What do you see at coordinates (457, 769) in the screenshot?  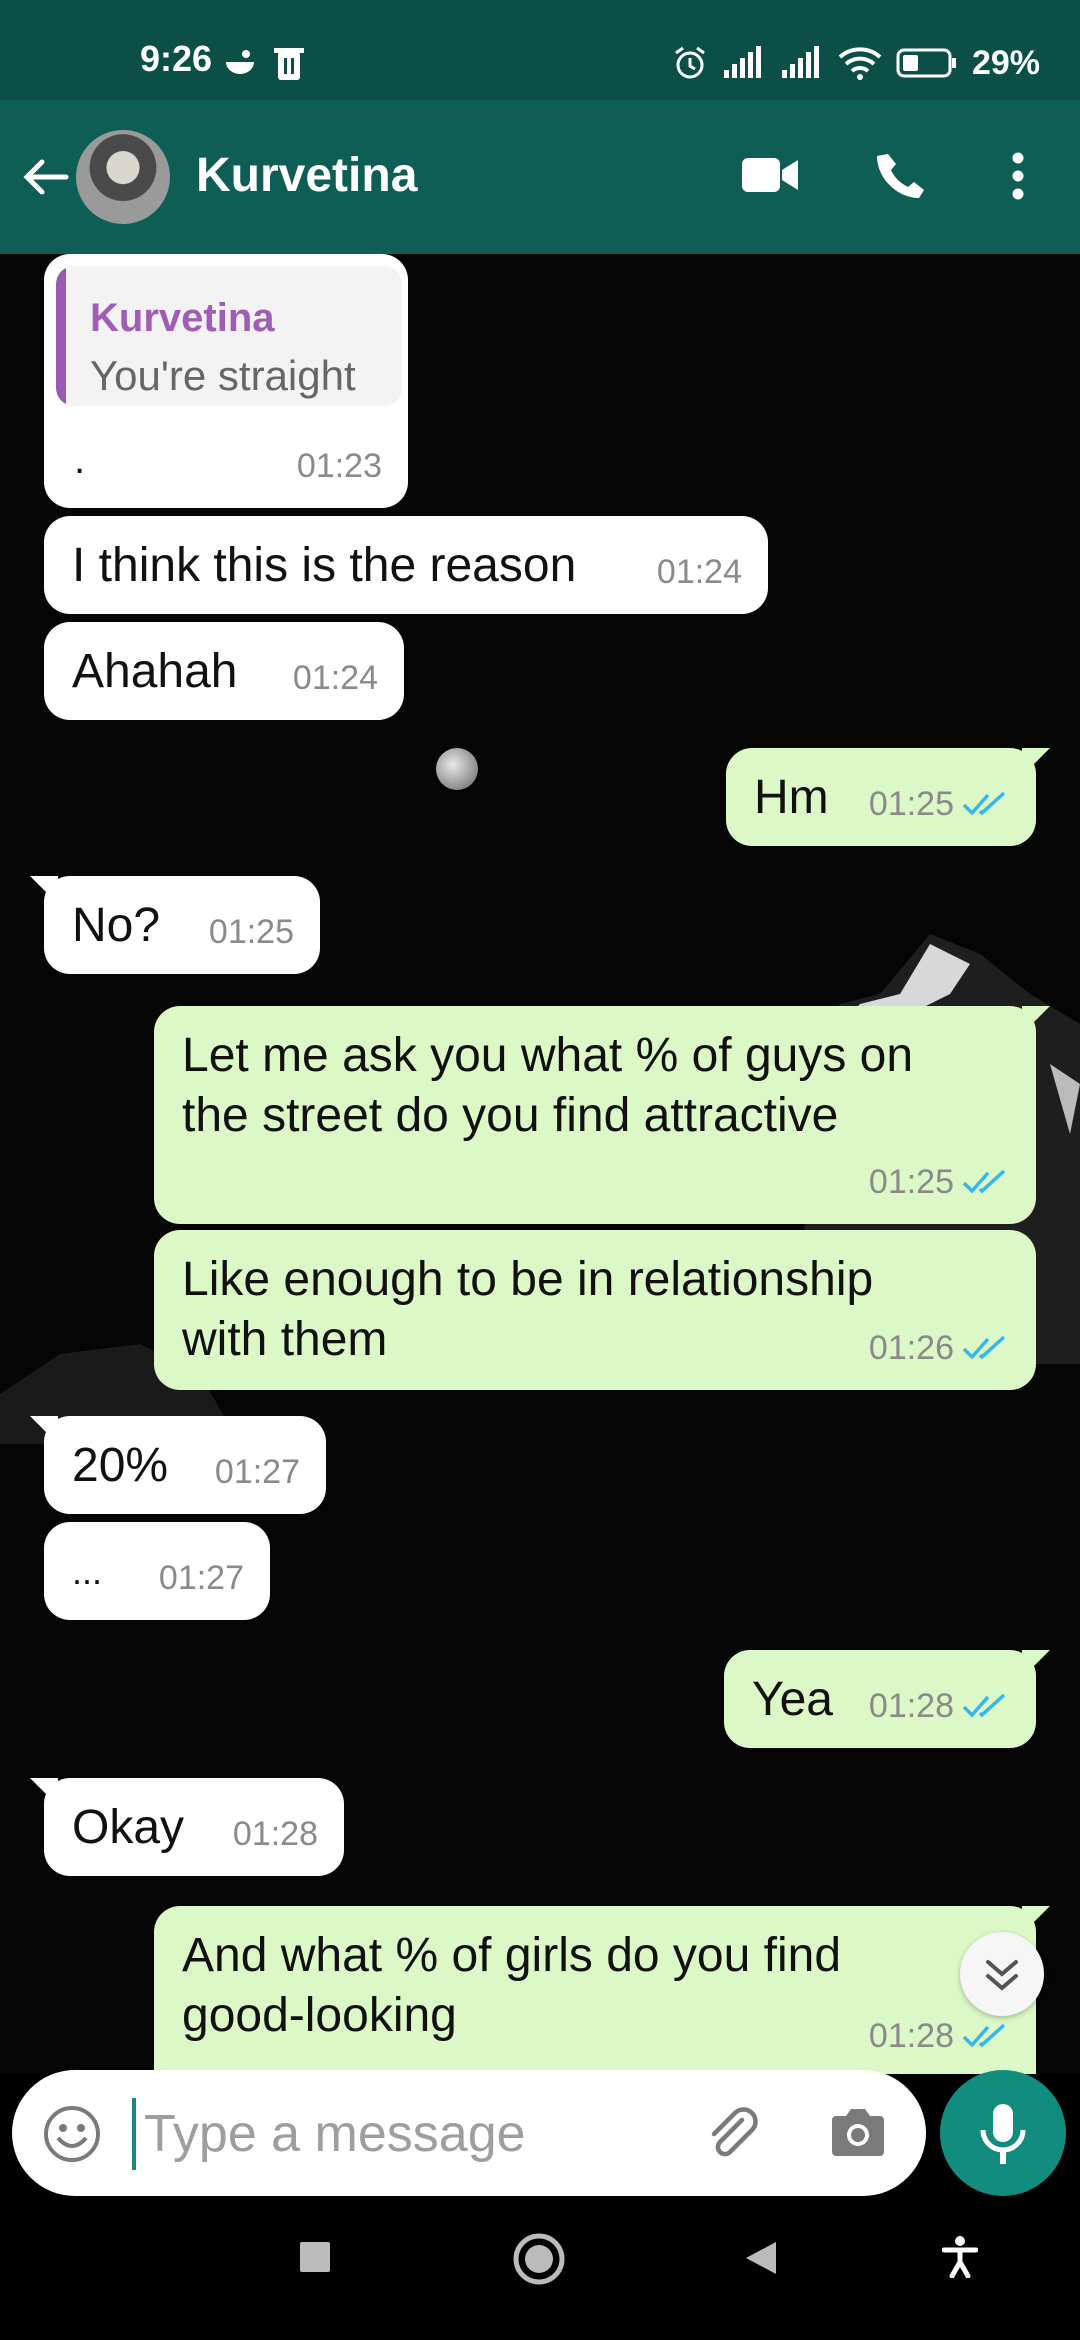 I see `moon-wallpaper` at bounding box center [457, 769].